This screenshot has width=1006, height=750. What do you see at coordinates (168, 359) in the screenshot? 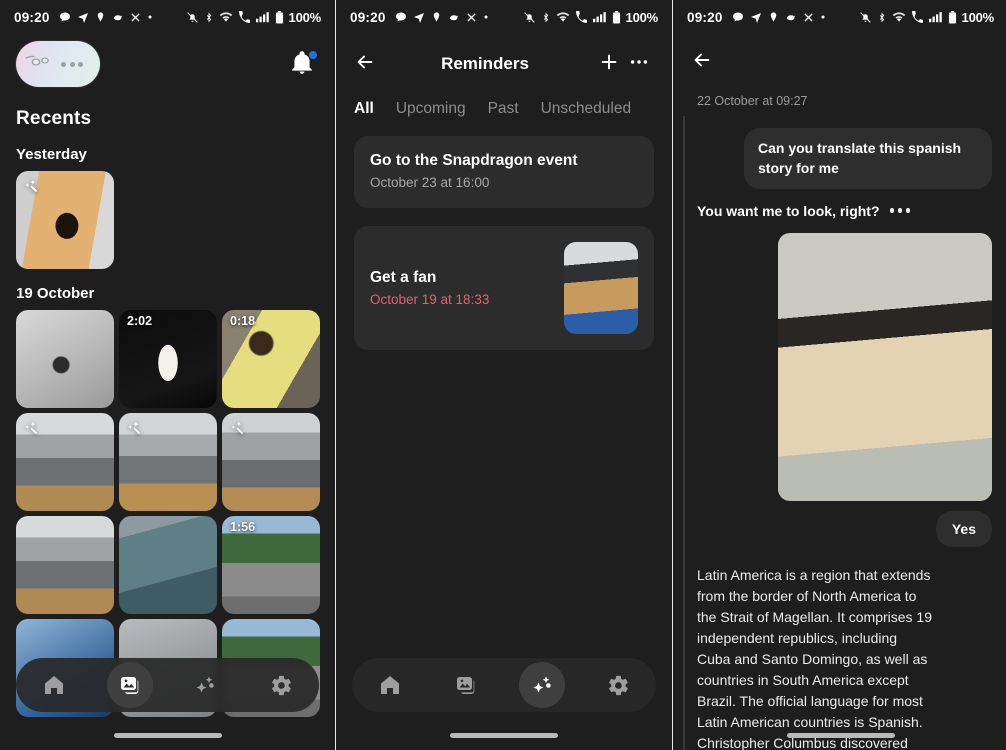
I see `gallery-item-dark-phone: 2:02` at bounding box center [168, 359].